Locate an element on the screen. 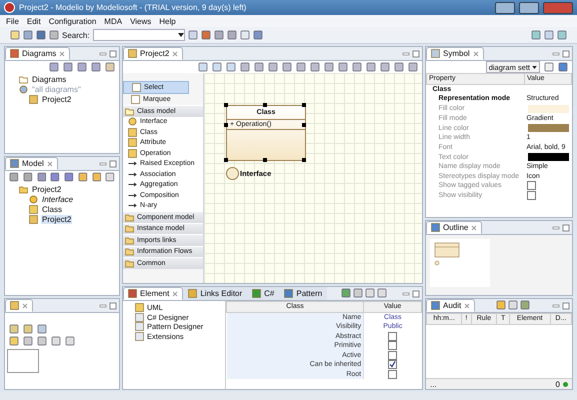  preview-box is located at coordinates (23, 361).